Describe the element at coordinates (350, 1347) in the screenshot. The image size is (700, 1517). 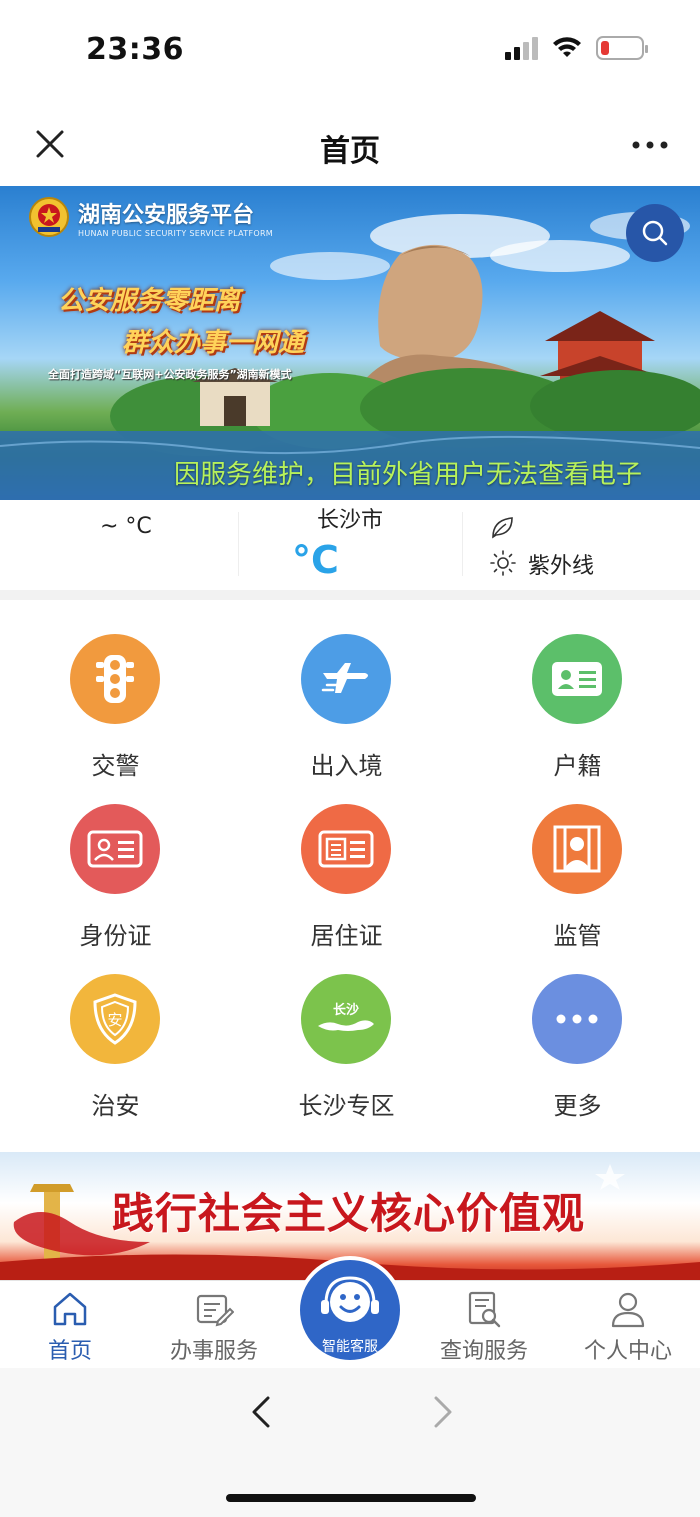
I see `tab-label: 智能客服` at that location.